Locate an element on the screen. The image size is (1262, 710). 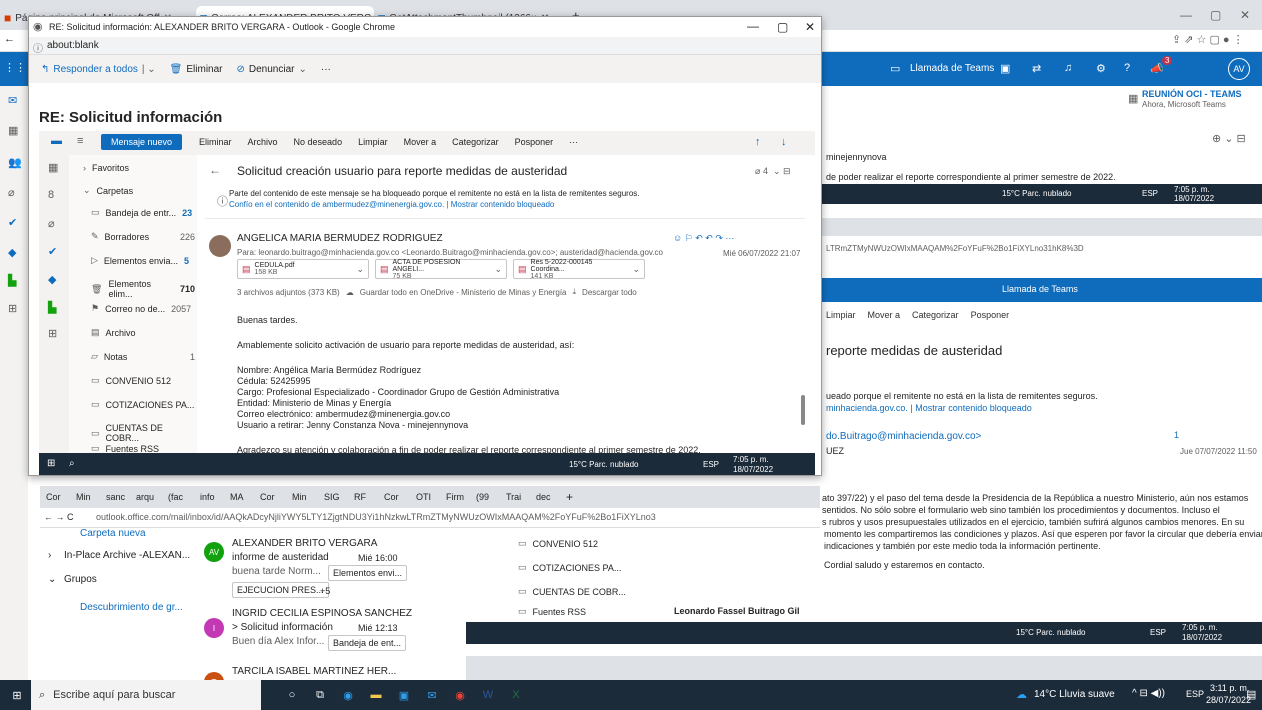
file-explorer-icon: ▬ is located at coordinates (376, 695).